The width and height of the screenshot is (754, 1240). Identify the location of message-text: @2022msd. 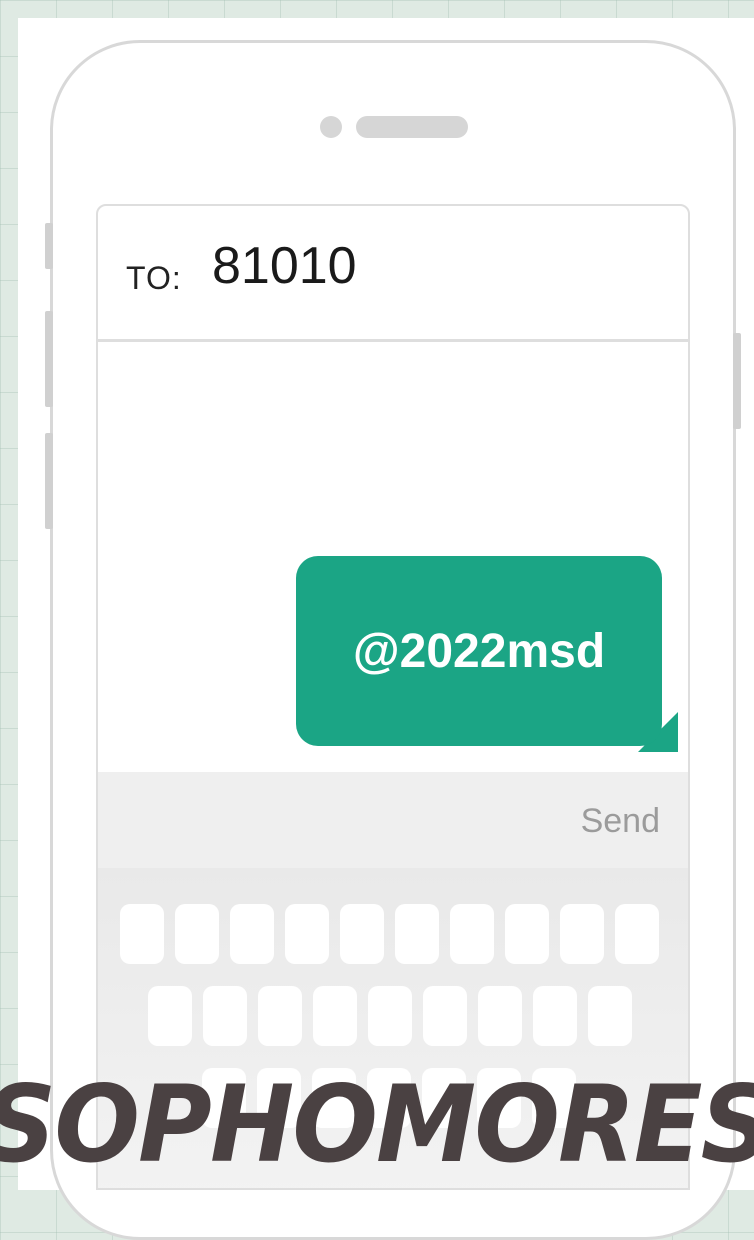
(479, 651).